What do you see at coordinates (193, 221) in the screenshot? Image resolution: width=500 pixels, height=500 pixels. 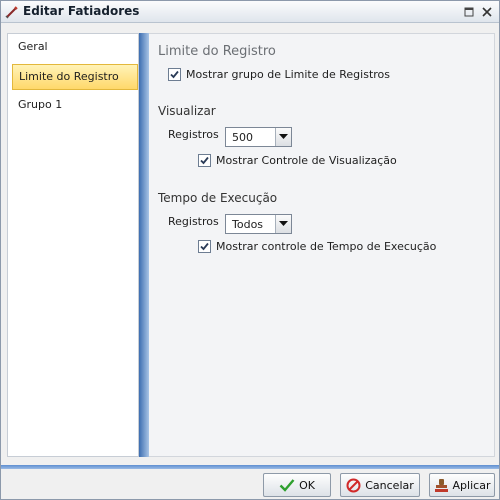 I see `tempo-registros-label: Registros` at bounding box center [193, 221].